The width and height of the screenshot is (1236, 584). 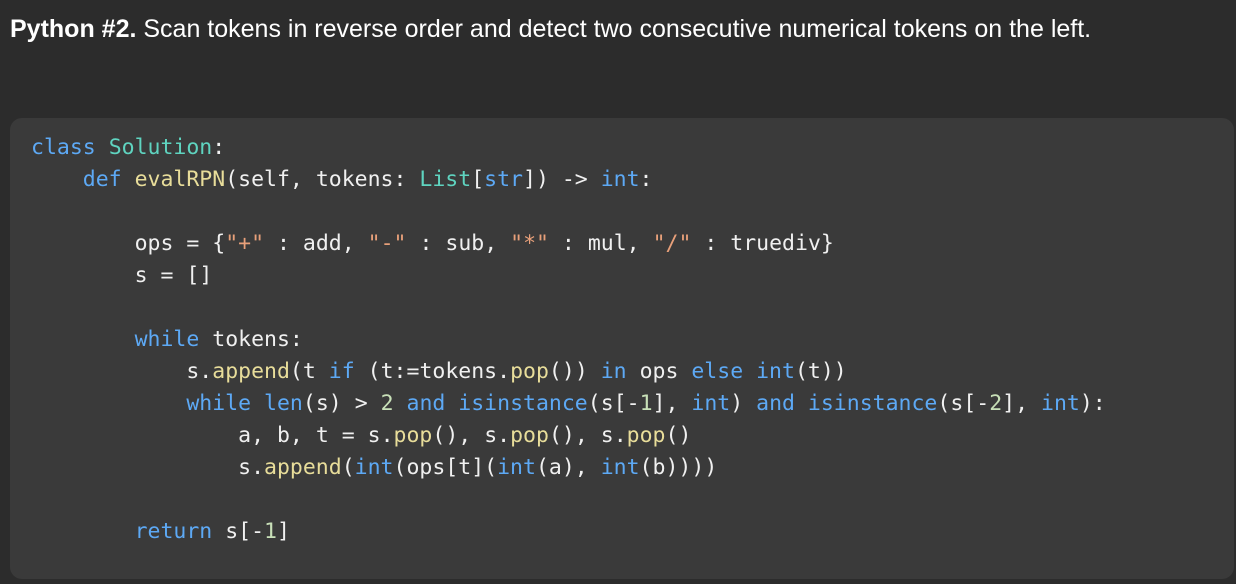 I want to click on code-line: class Solution:, so click(x=128, y=147).